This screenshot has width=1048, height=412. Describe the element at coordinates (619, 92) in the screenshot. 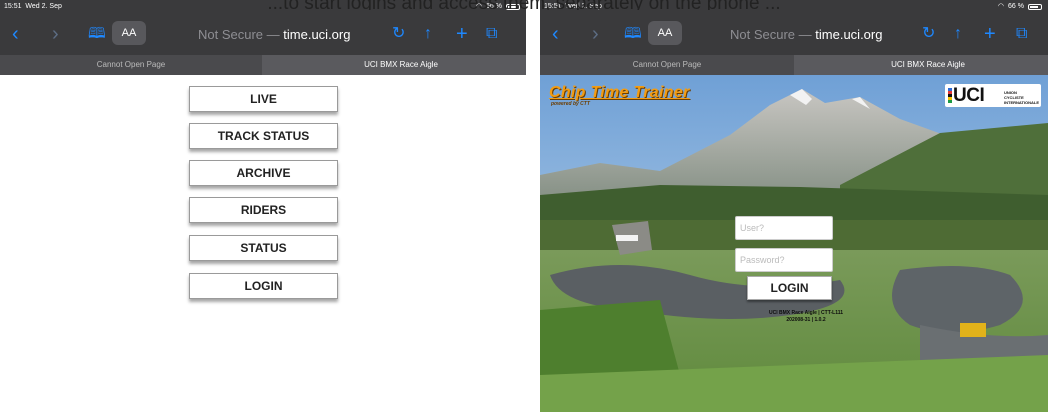

I see `ctt-logo: Chip Time Trainer` at that location.